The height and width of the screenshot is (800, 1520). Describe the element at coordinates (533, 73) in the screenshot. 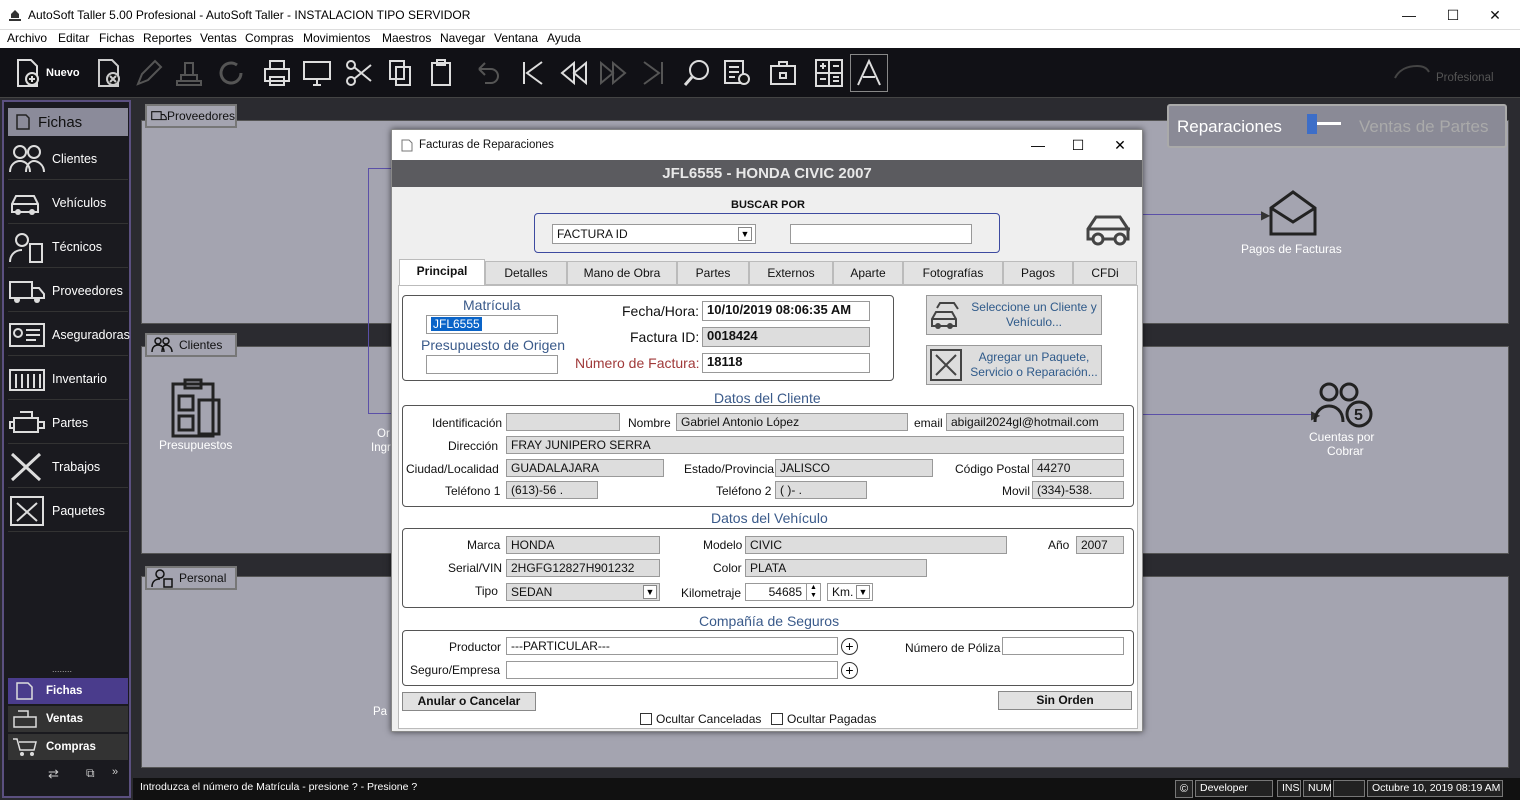

I see `first-record-button` at that location.